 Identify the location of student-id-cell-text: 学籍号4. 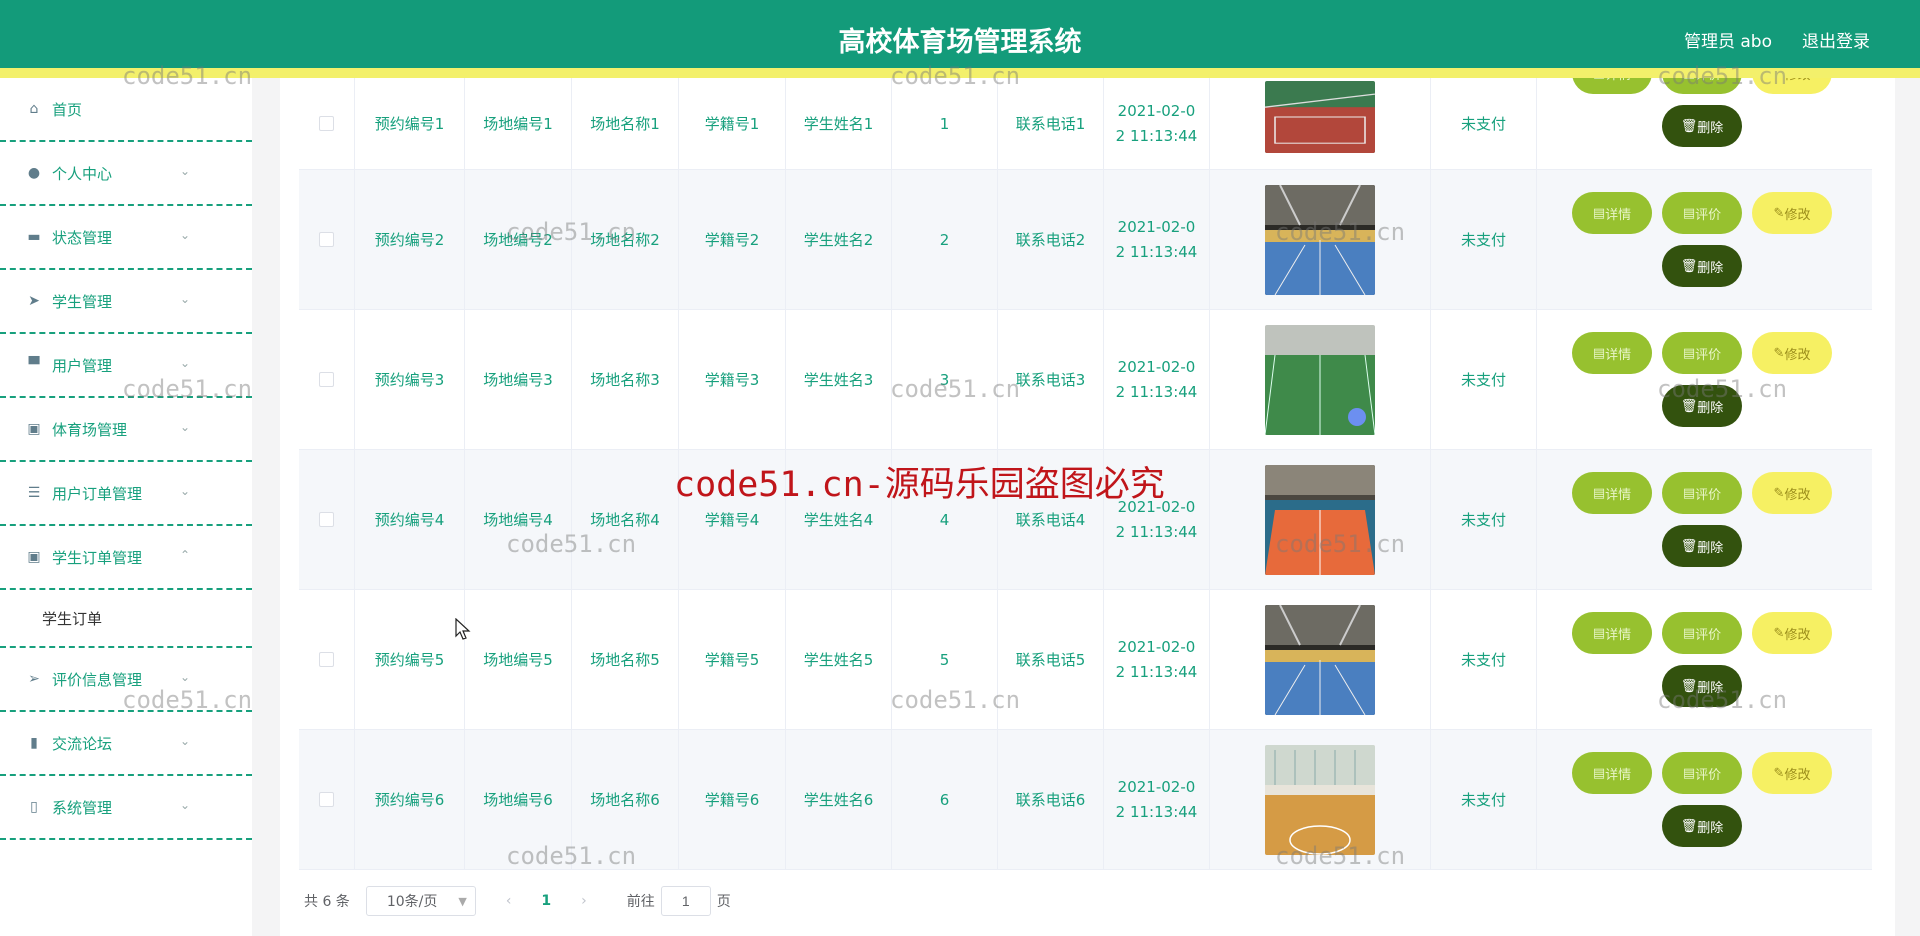
(732, 520).